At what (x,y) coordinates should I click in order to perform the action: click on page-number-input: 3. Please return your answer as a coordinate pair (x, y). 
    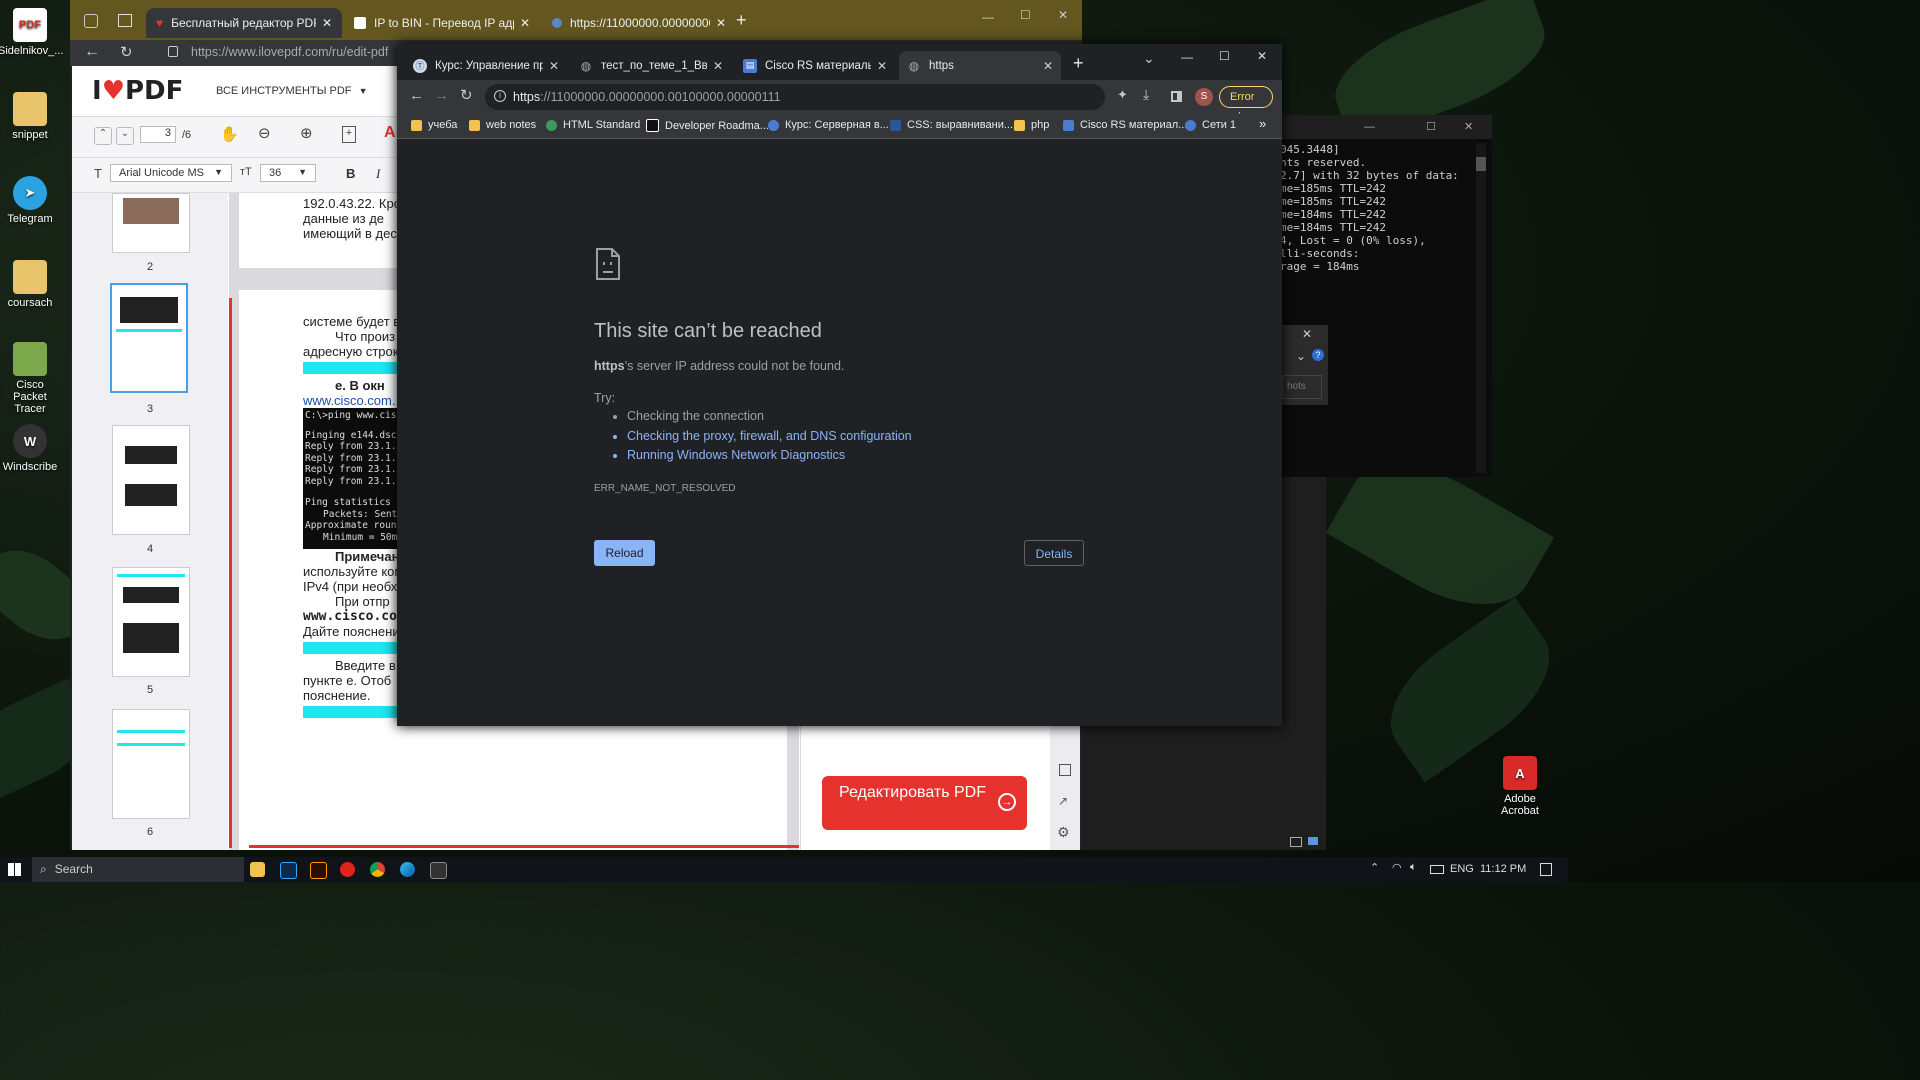
    Looking at the image, I should click on (158, 134).